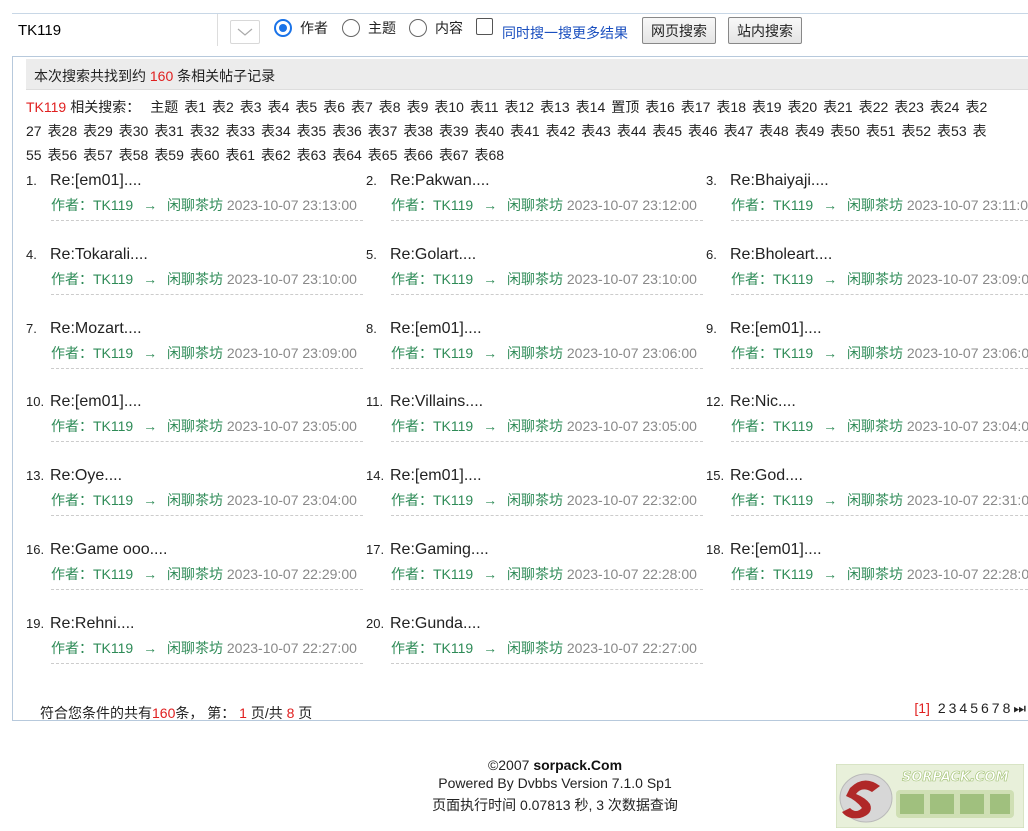 This screenshot has height=831, width=1028. Describe the element at coordinates (418, 131) in the screenshot. I see `related-tag: 表38` at that location.